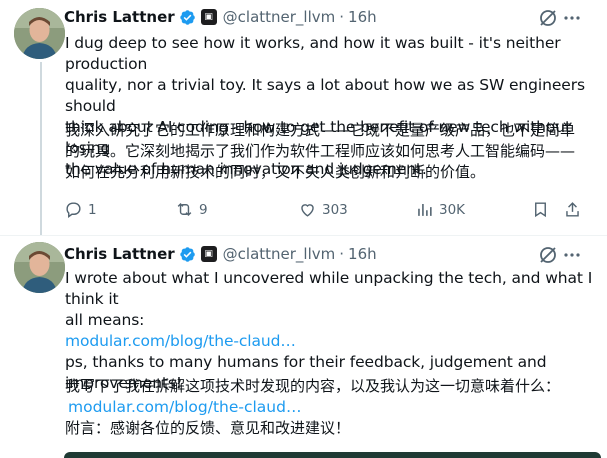 This screenshot has width=607, height=458. What do you see at coordinates (540, 210) in the screenshot?
I see `bookmark-icon` at bounding box center [540, 210].